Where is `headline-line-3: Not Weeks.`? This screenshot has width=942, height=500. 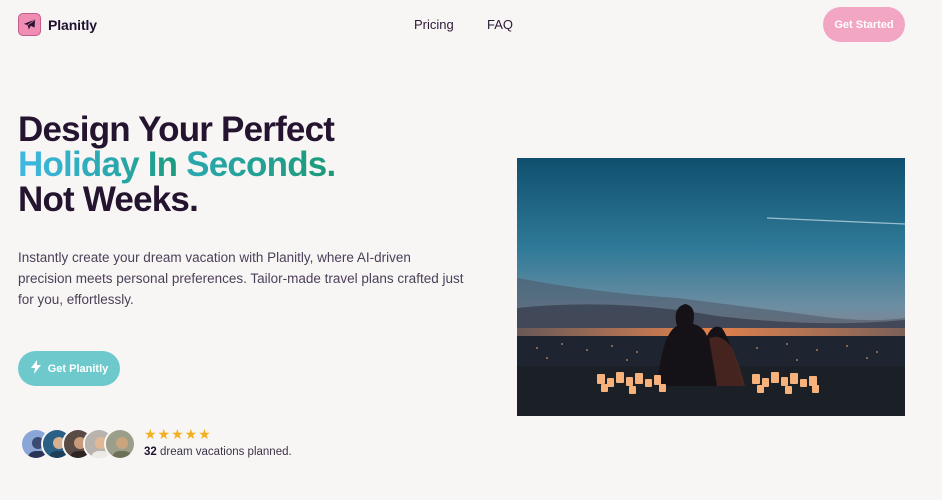 headline-line-3: Not Weeks. is located at coordinates (108, 199).